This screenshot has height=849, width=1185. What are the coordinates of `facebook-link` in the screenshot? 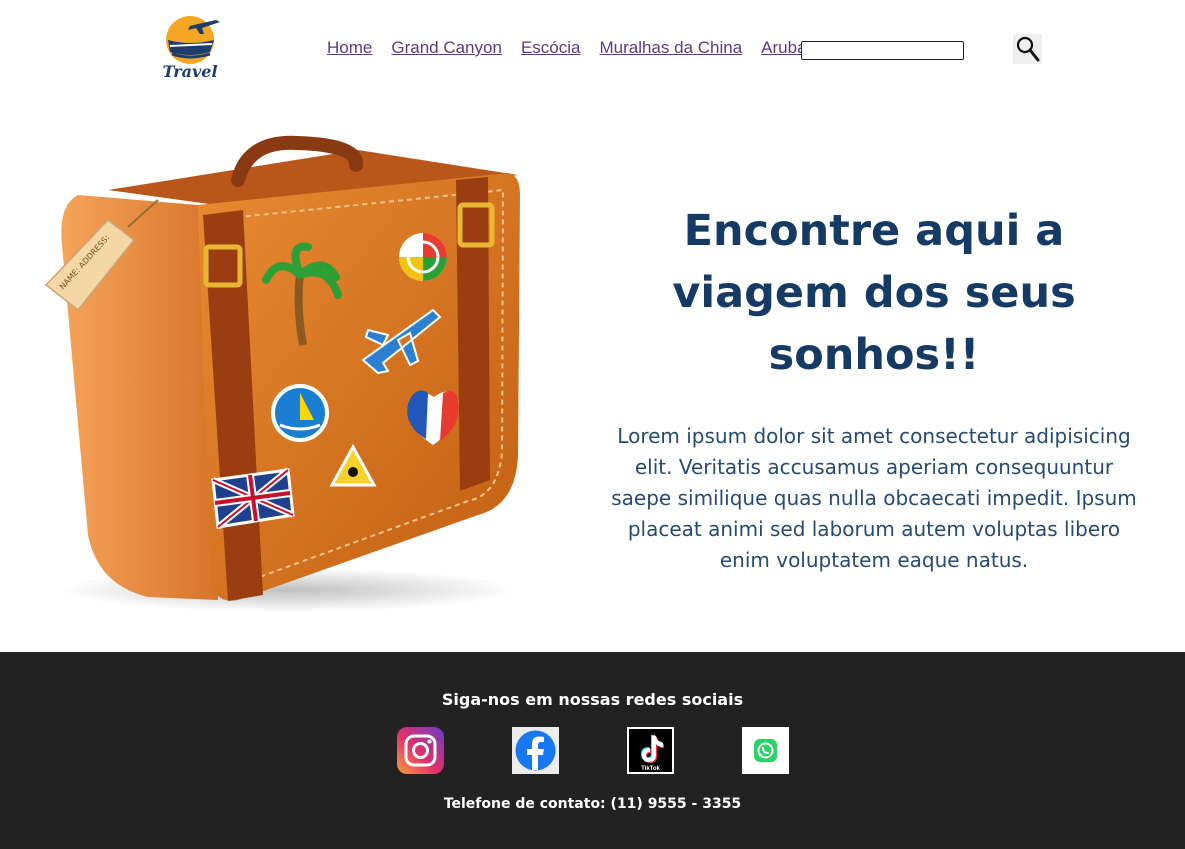 It's located at (535, 750).